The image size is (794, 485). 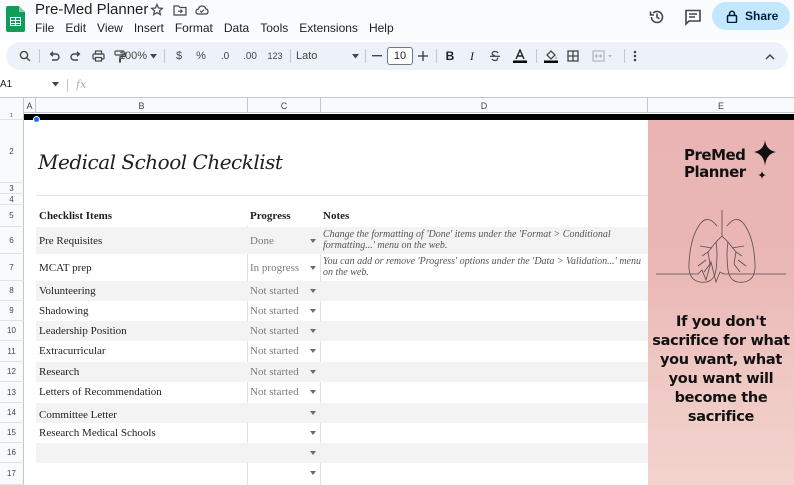 What do you see at coordinates (751, 16) in the screenshot?
I see `share-button: Share` at bounding box center [751, 16].